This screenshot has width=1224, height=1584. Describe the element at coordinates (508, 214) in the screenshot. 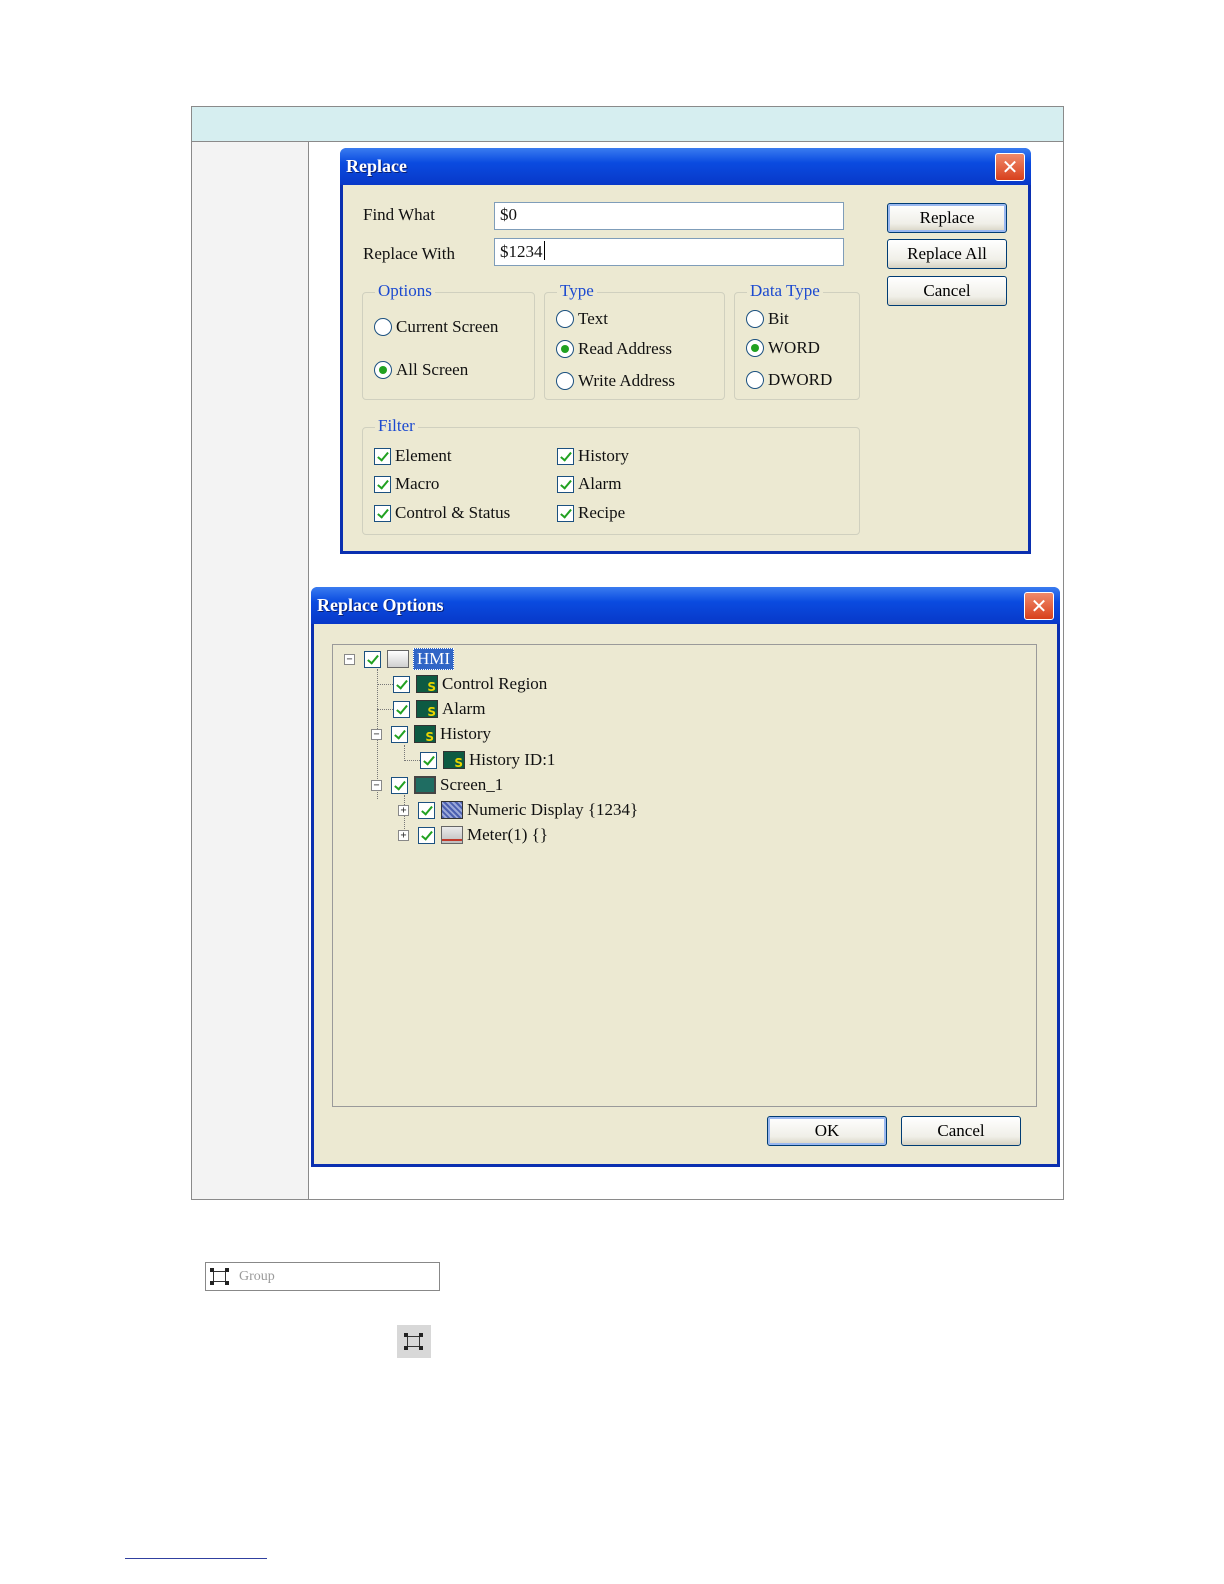

I see `find-what-value: $0` at that location.